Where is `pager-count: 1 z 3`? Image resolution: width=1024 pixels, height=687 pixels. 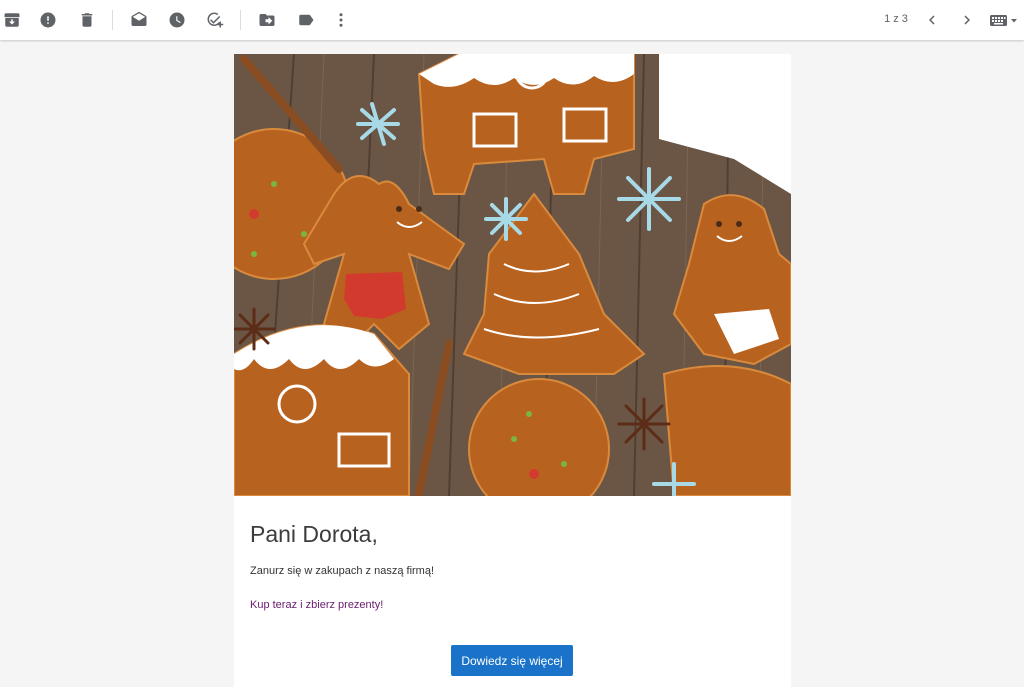 pager-count: 1 z 3 is located at coordinates (896, 19).